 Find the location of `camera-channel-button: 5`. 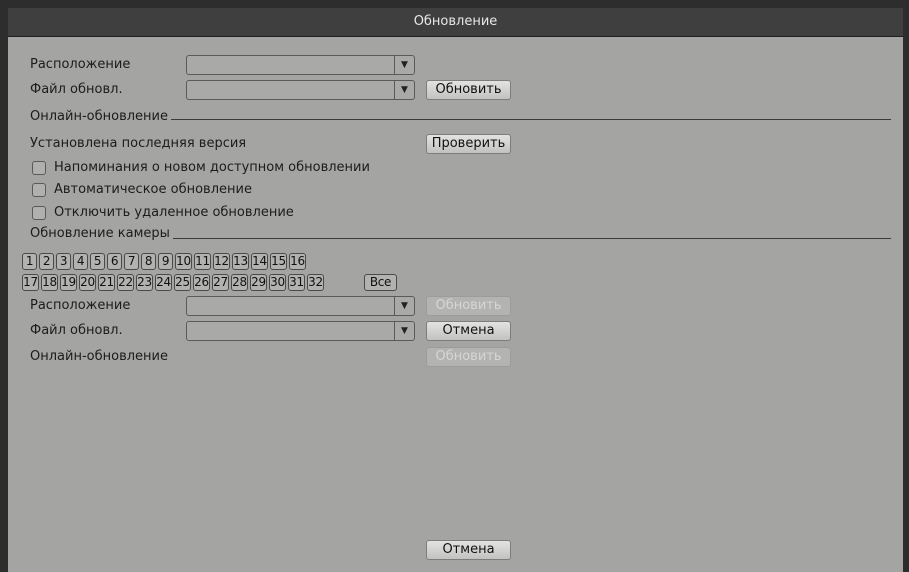

camera-channel-button: 5 is located at coordinates (97, 261).